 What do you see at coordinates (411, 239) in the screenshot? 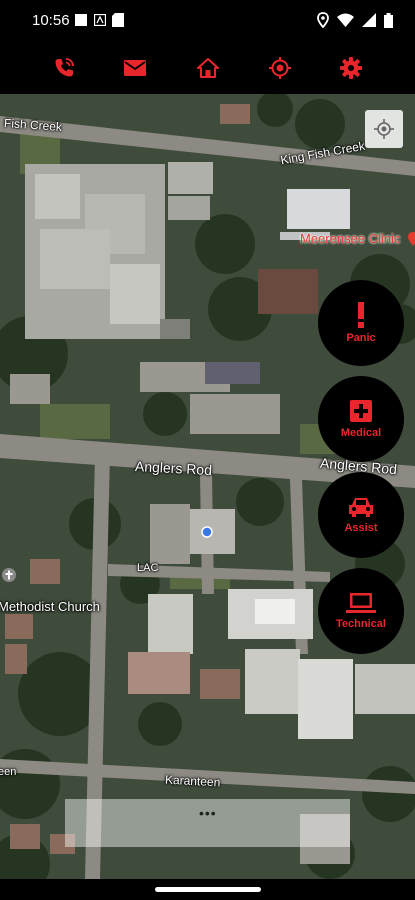
I see `clinic-pin-icon` at bounding box center [411, 239].